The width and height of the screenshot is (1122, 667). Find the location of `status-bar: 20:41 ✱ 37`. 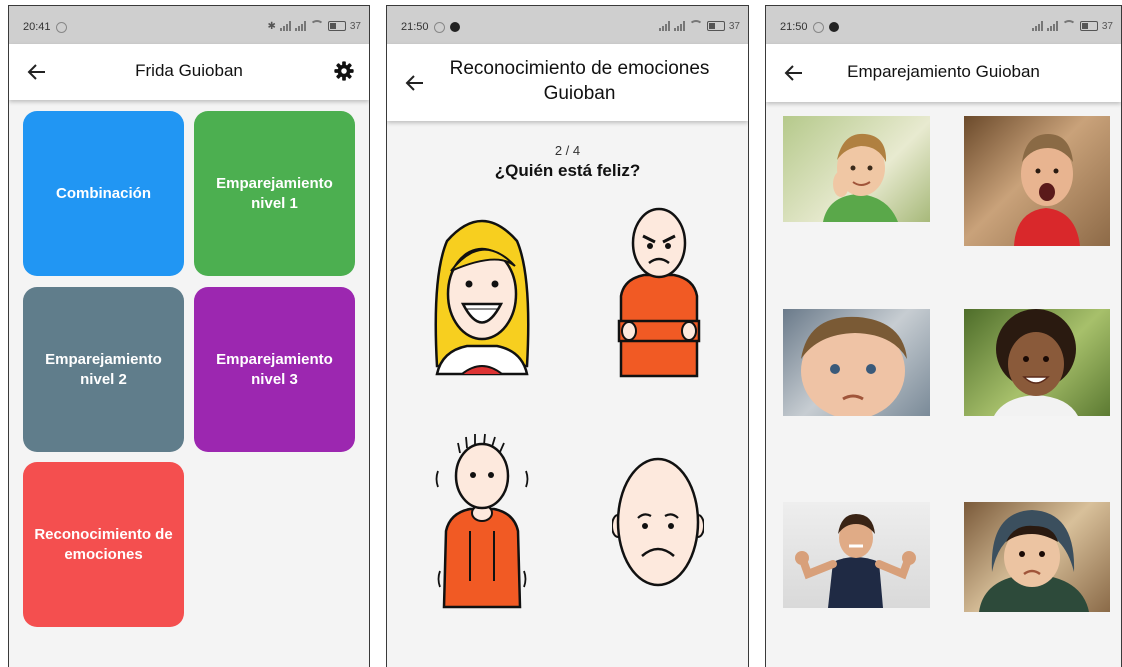

status-bar: 20:41 ✱ 37 is located at coordinates (189, 25).